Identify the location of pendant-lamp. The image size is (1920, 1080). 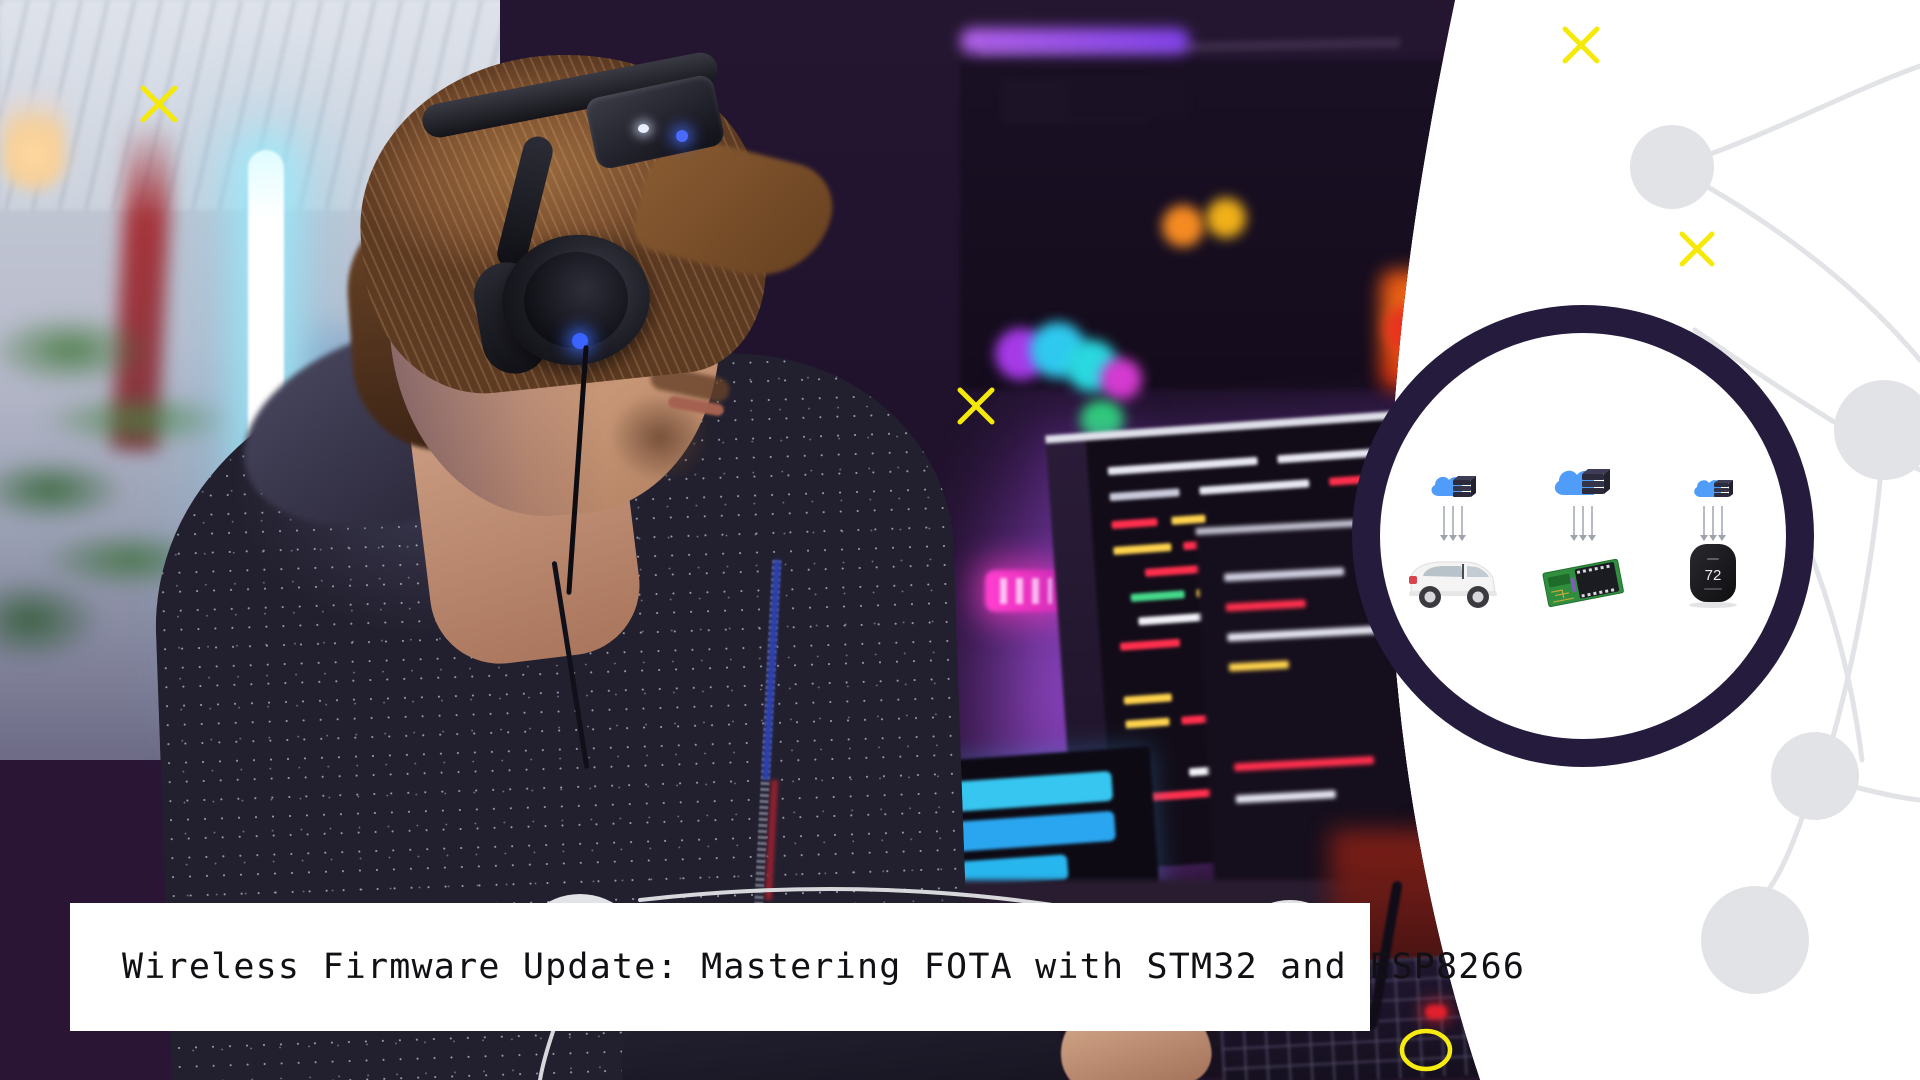
(34, 130).